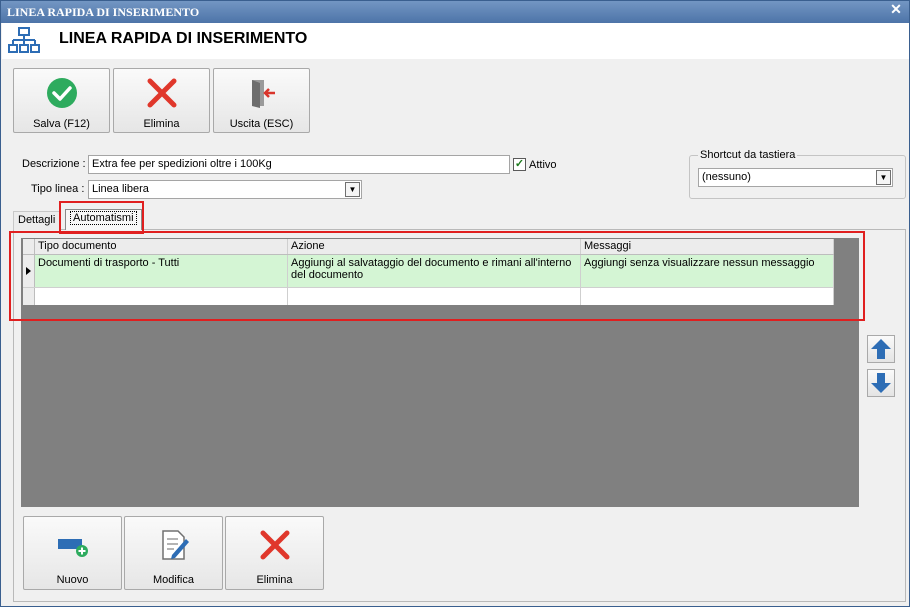  Describe the element at coordinates (519, 164) in the screenshot. I see `active-checkbox: ✓` at that location.